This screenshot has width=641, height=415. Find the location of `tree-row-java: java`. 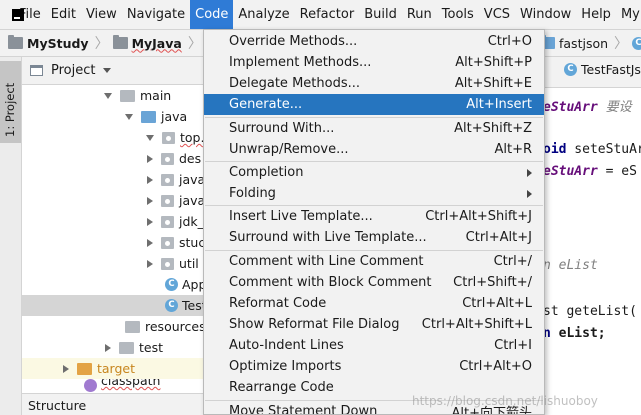

tree-row-java: java is located at coordinates (113, 116).